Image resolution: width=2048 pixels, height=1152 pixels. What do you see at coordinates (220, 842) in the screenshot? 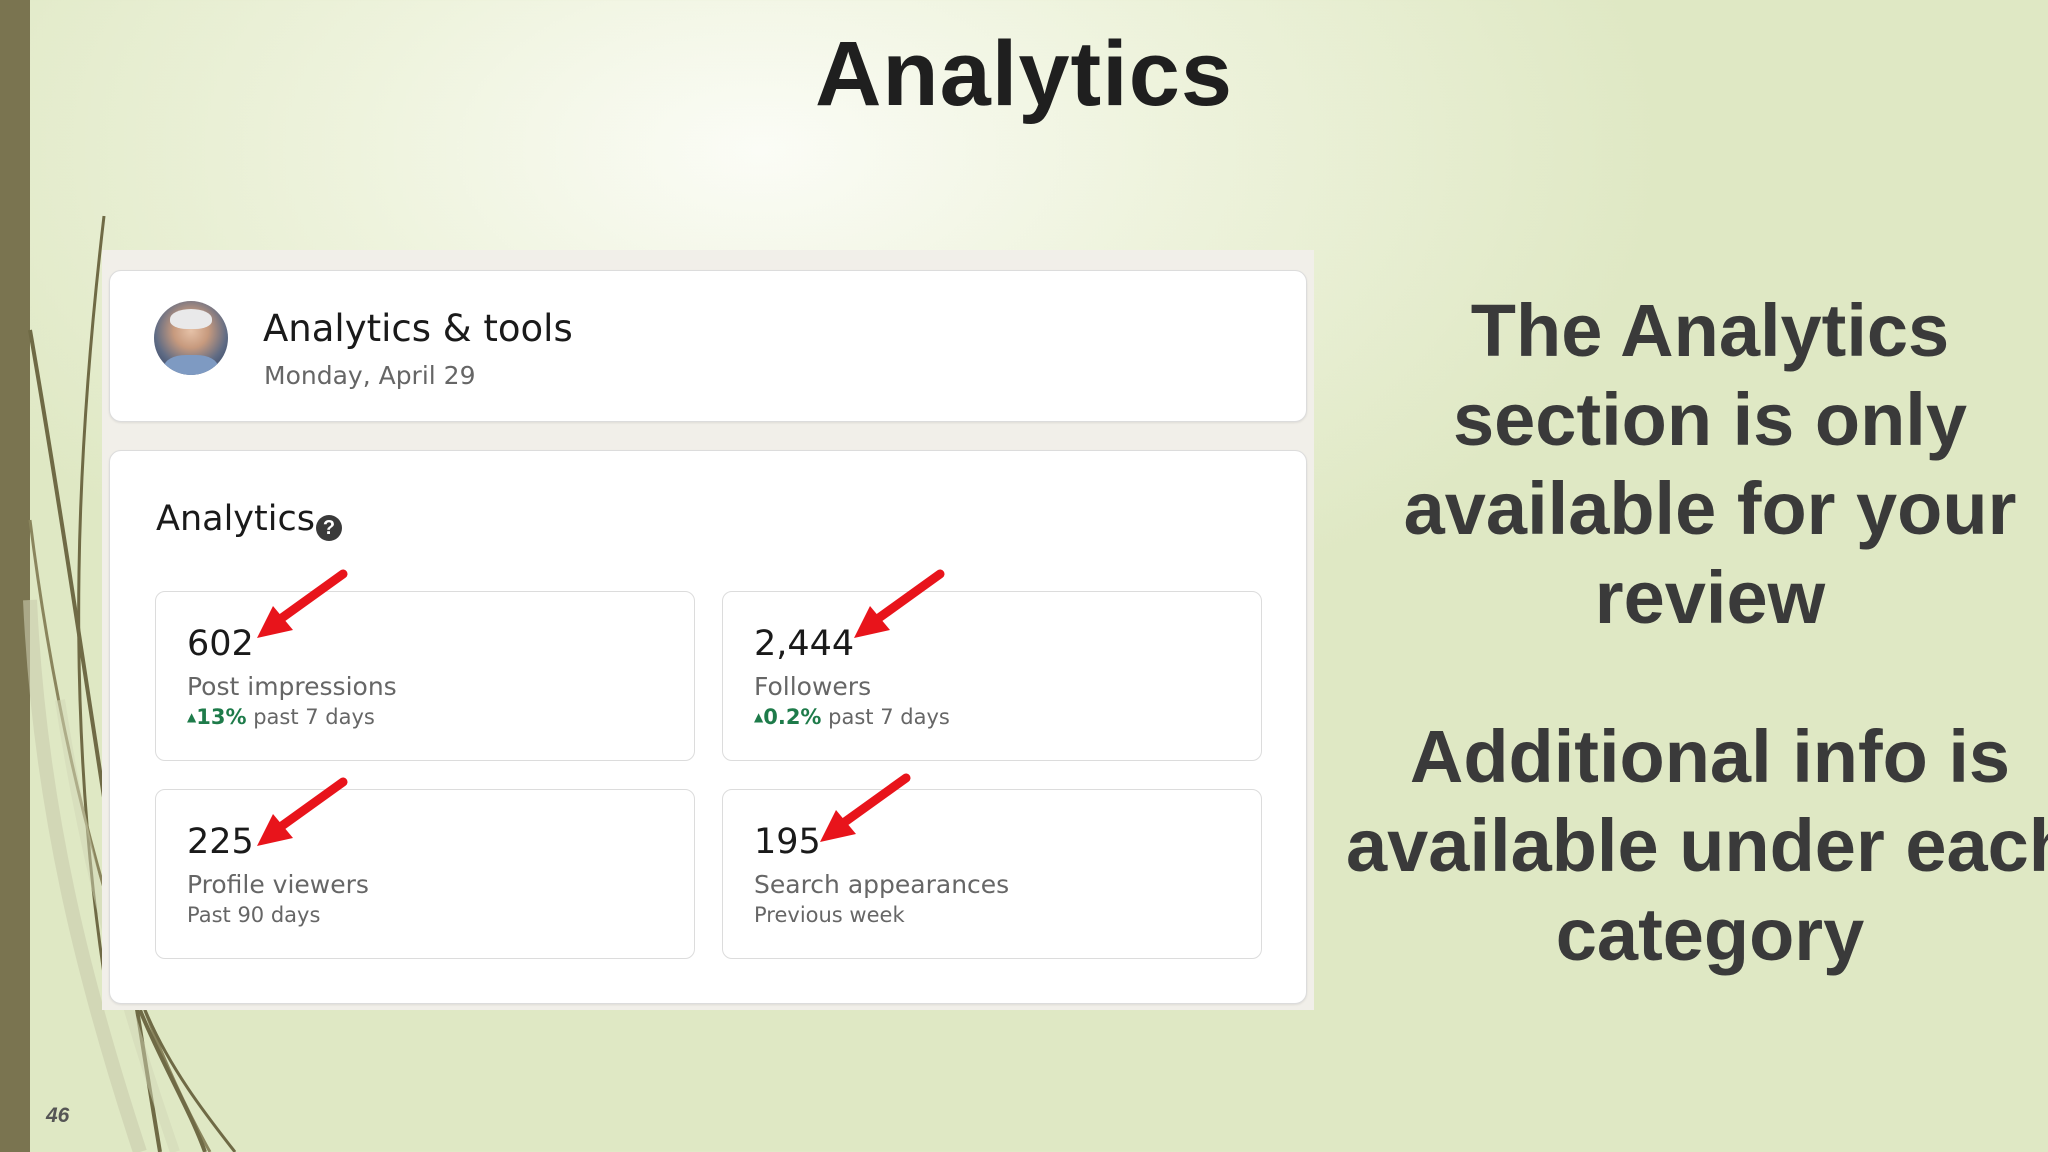
I see `metric-value: 225` at bounding box center [220, 842].